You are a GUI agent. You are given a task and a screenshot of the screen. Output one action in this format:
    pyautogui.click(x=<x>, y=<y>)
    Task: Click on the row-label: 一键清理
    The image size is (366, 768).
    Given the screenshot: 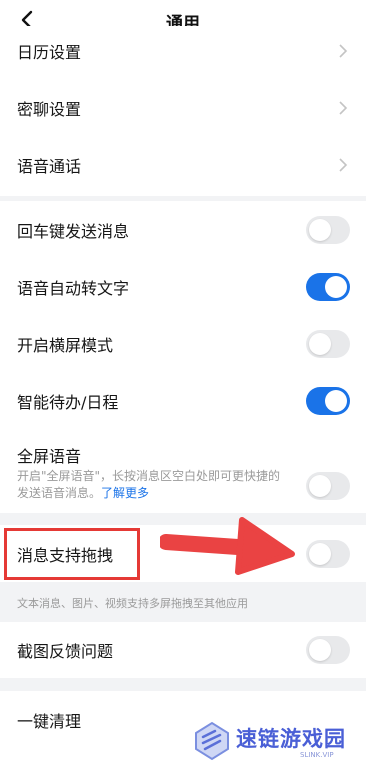 What is the action you would take?
    pyautogui.click(x=49, y=721)
    